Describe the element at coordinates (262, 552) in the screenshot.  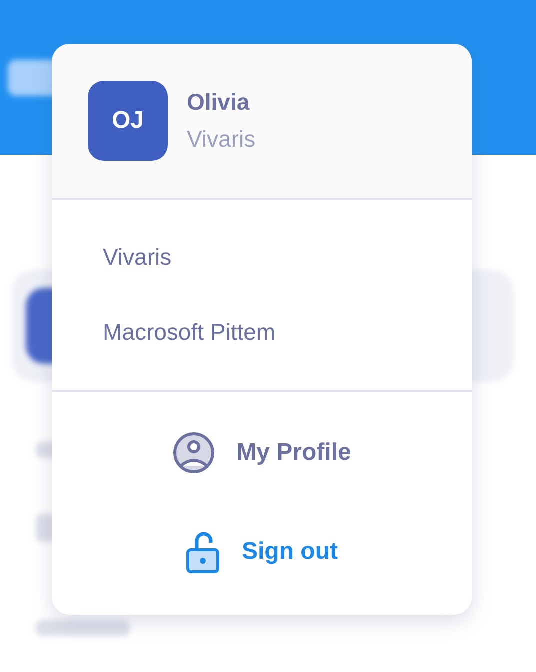
I see `sign-out-link: Sign out` at that location.